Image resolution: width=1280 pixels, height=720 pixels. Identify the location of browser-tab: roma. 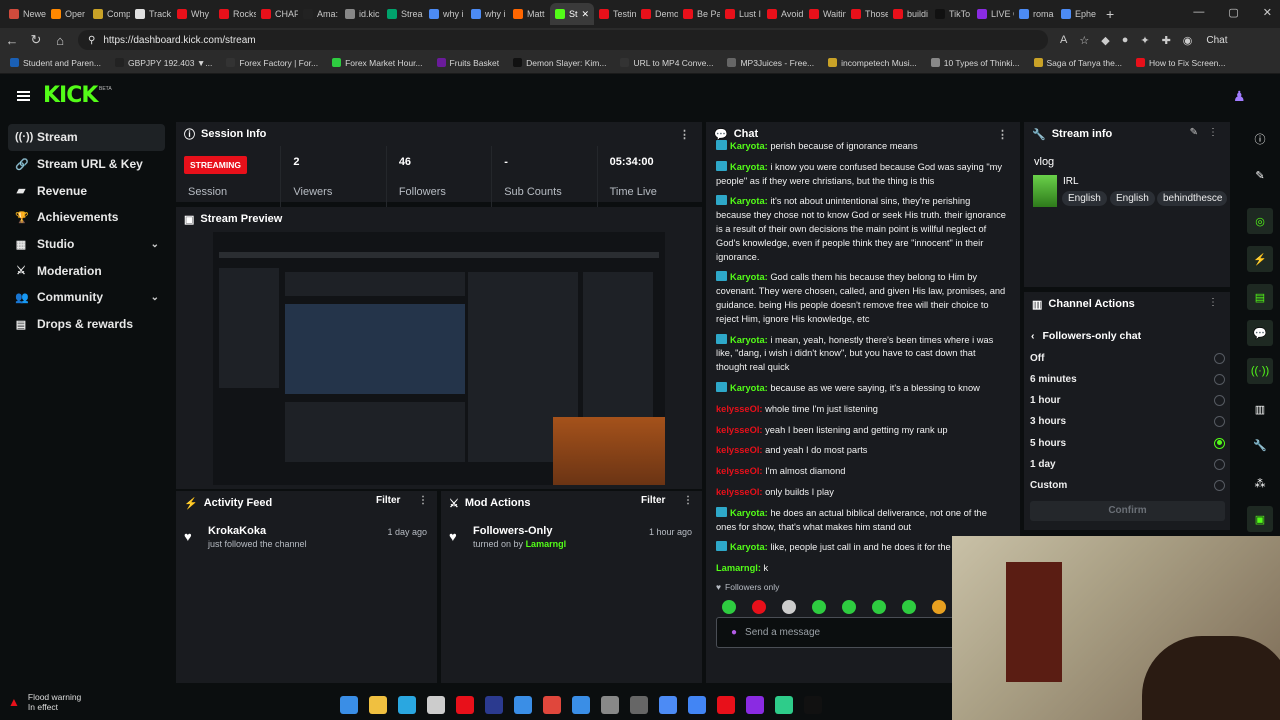
(1035, 14).